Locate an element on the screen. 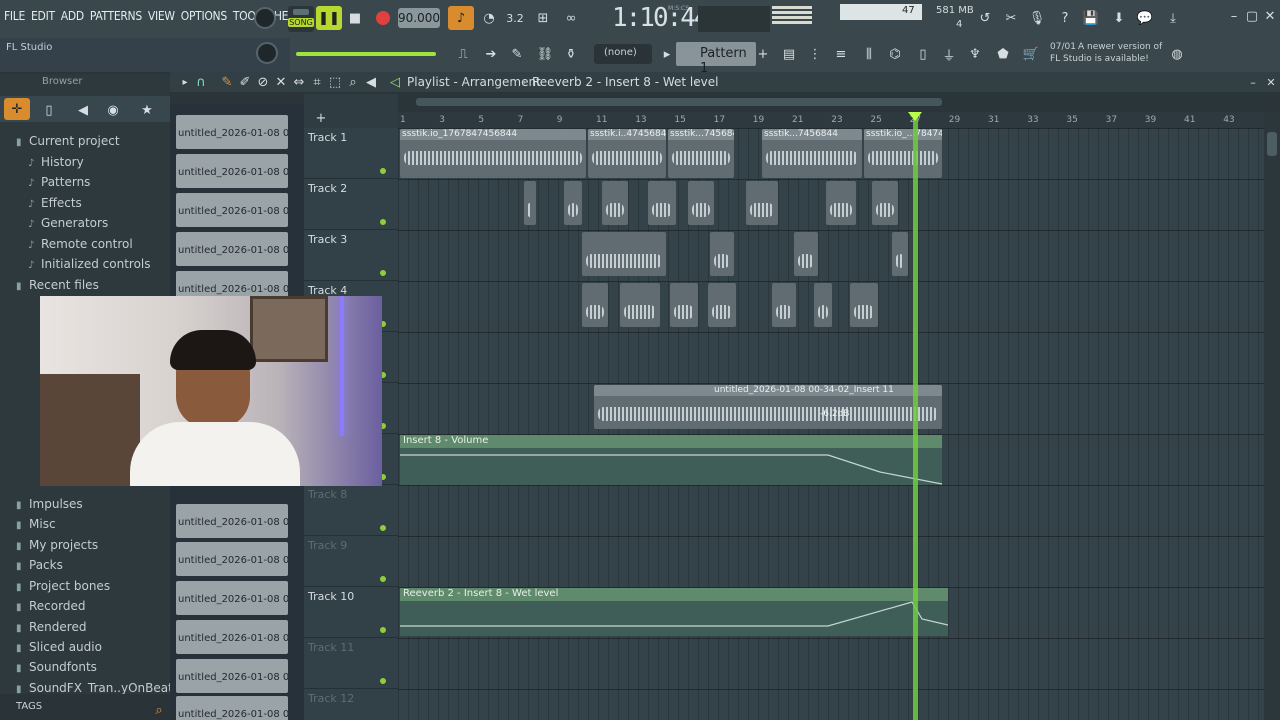  browser-speaker-icon: ◀ is located at coordinates (83, 110).